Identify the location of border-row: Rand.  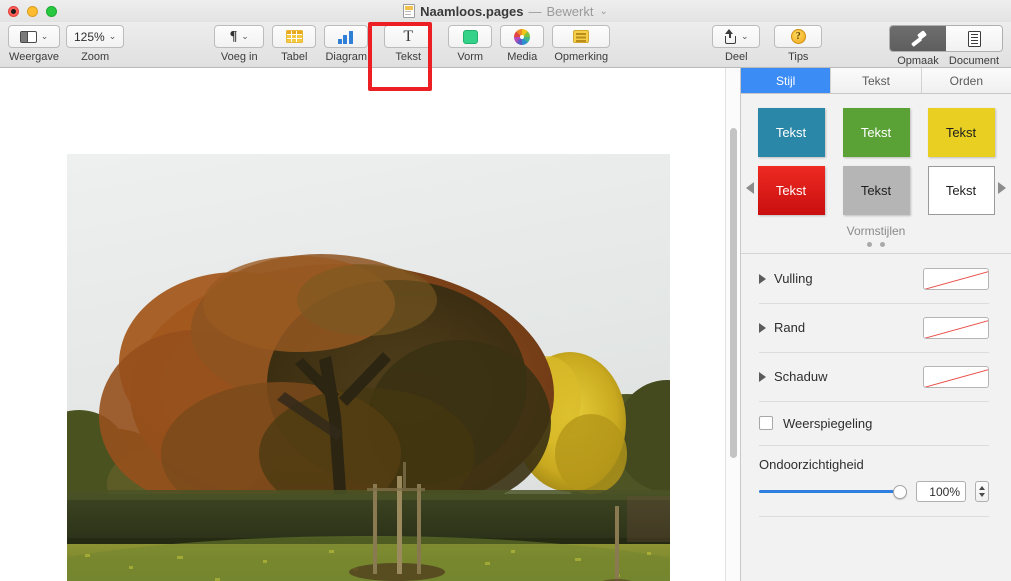
(876, 327).